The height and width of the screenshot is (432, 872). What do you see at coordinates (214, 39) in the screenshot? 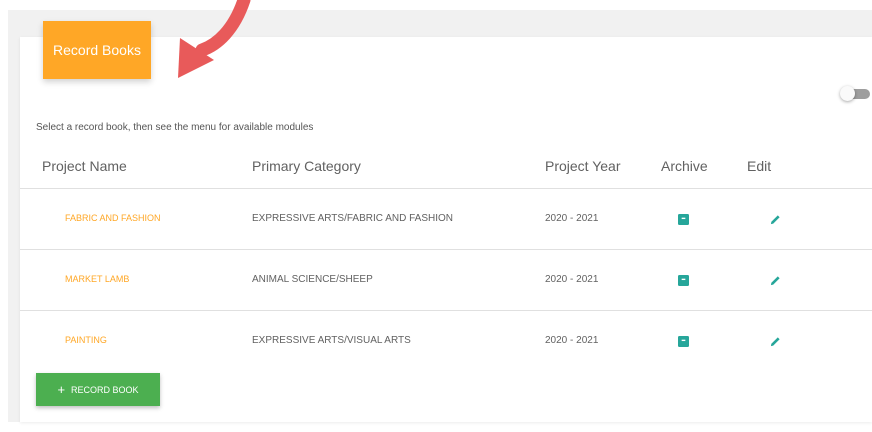
I see `curved-arrow-icon` at bounding box center [214, 39].